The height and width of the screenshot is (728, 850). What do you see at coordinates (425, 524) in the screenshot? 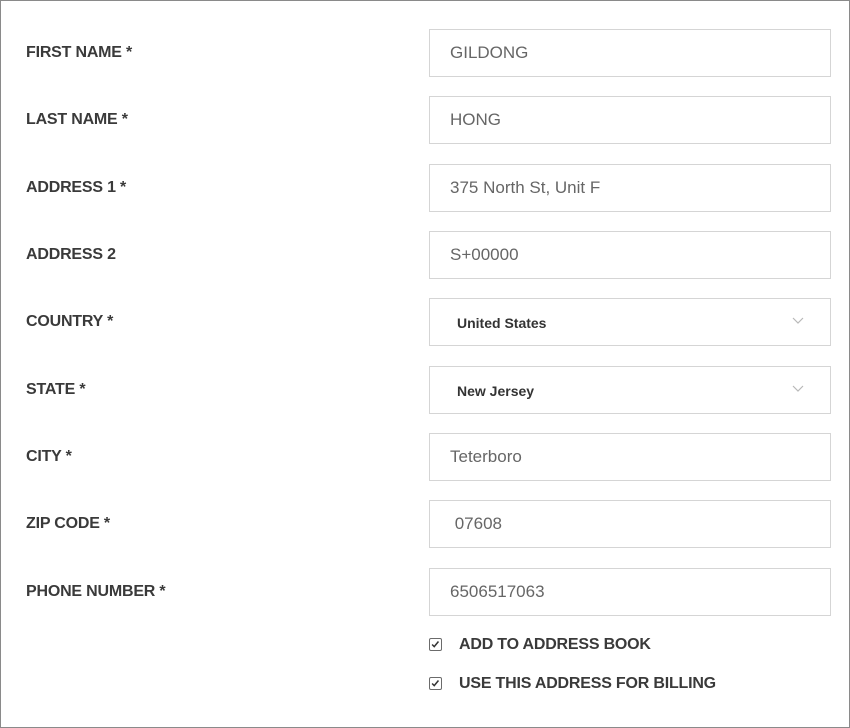
I see `zip-code-row: ZIP CODE *` at bounding box center [425, 524].